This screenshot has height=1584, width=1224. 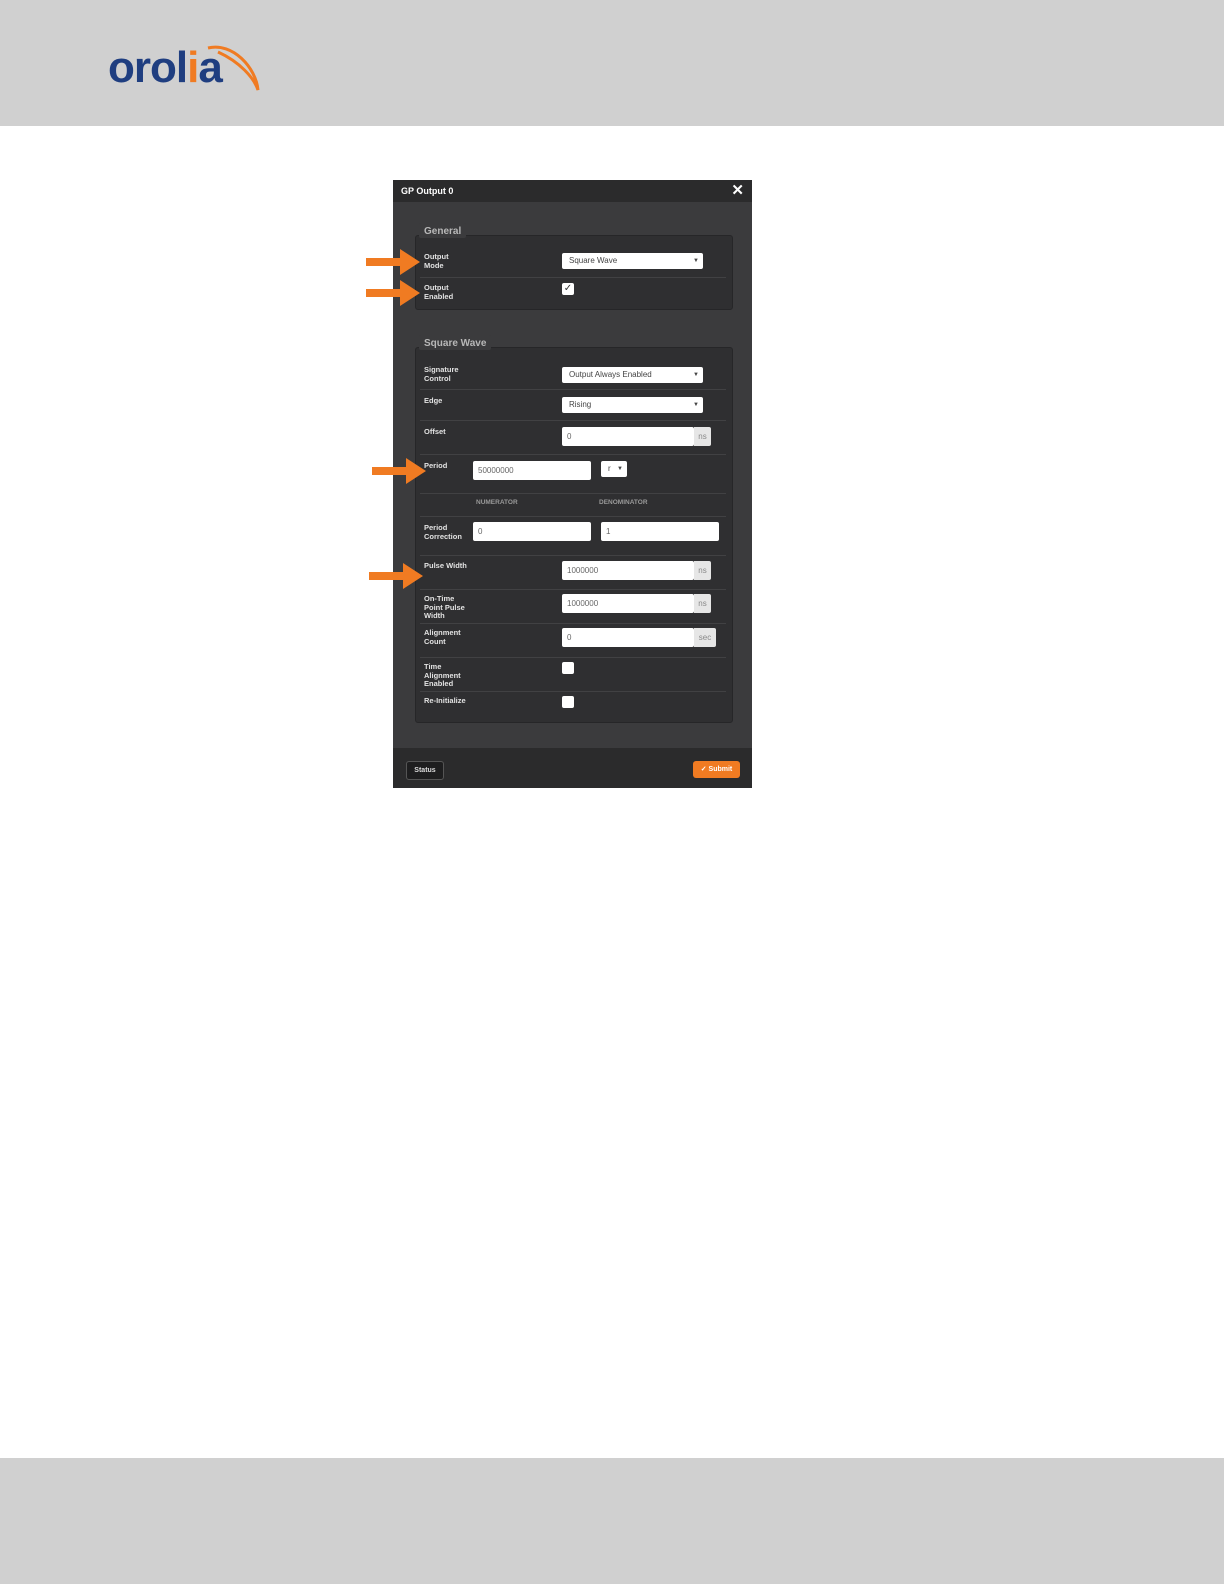 I want to click on dialog-footer: Status ✓ Submit, so click(x=572, y=768).